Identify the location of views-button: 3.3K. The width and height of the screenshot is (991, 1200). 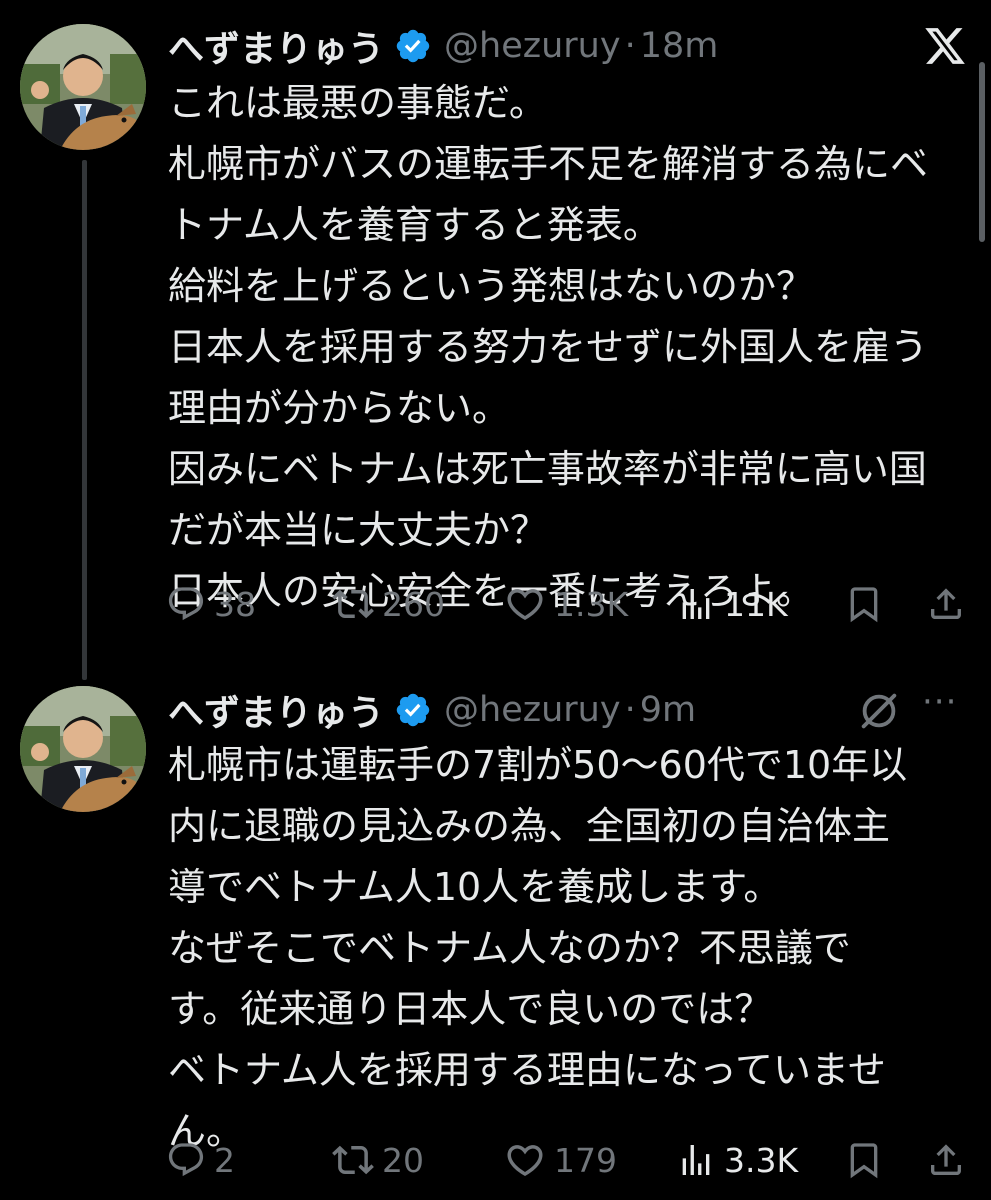
(737, 1160).